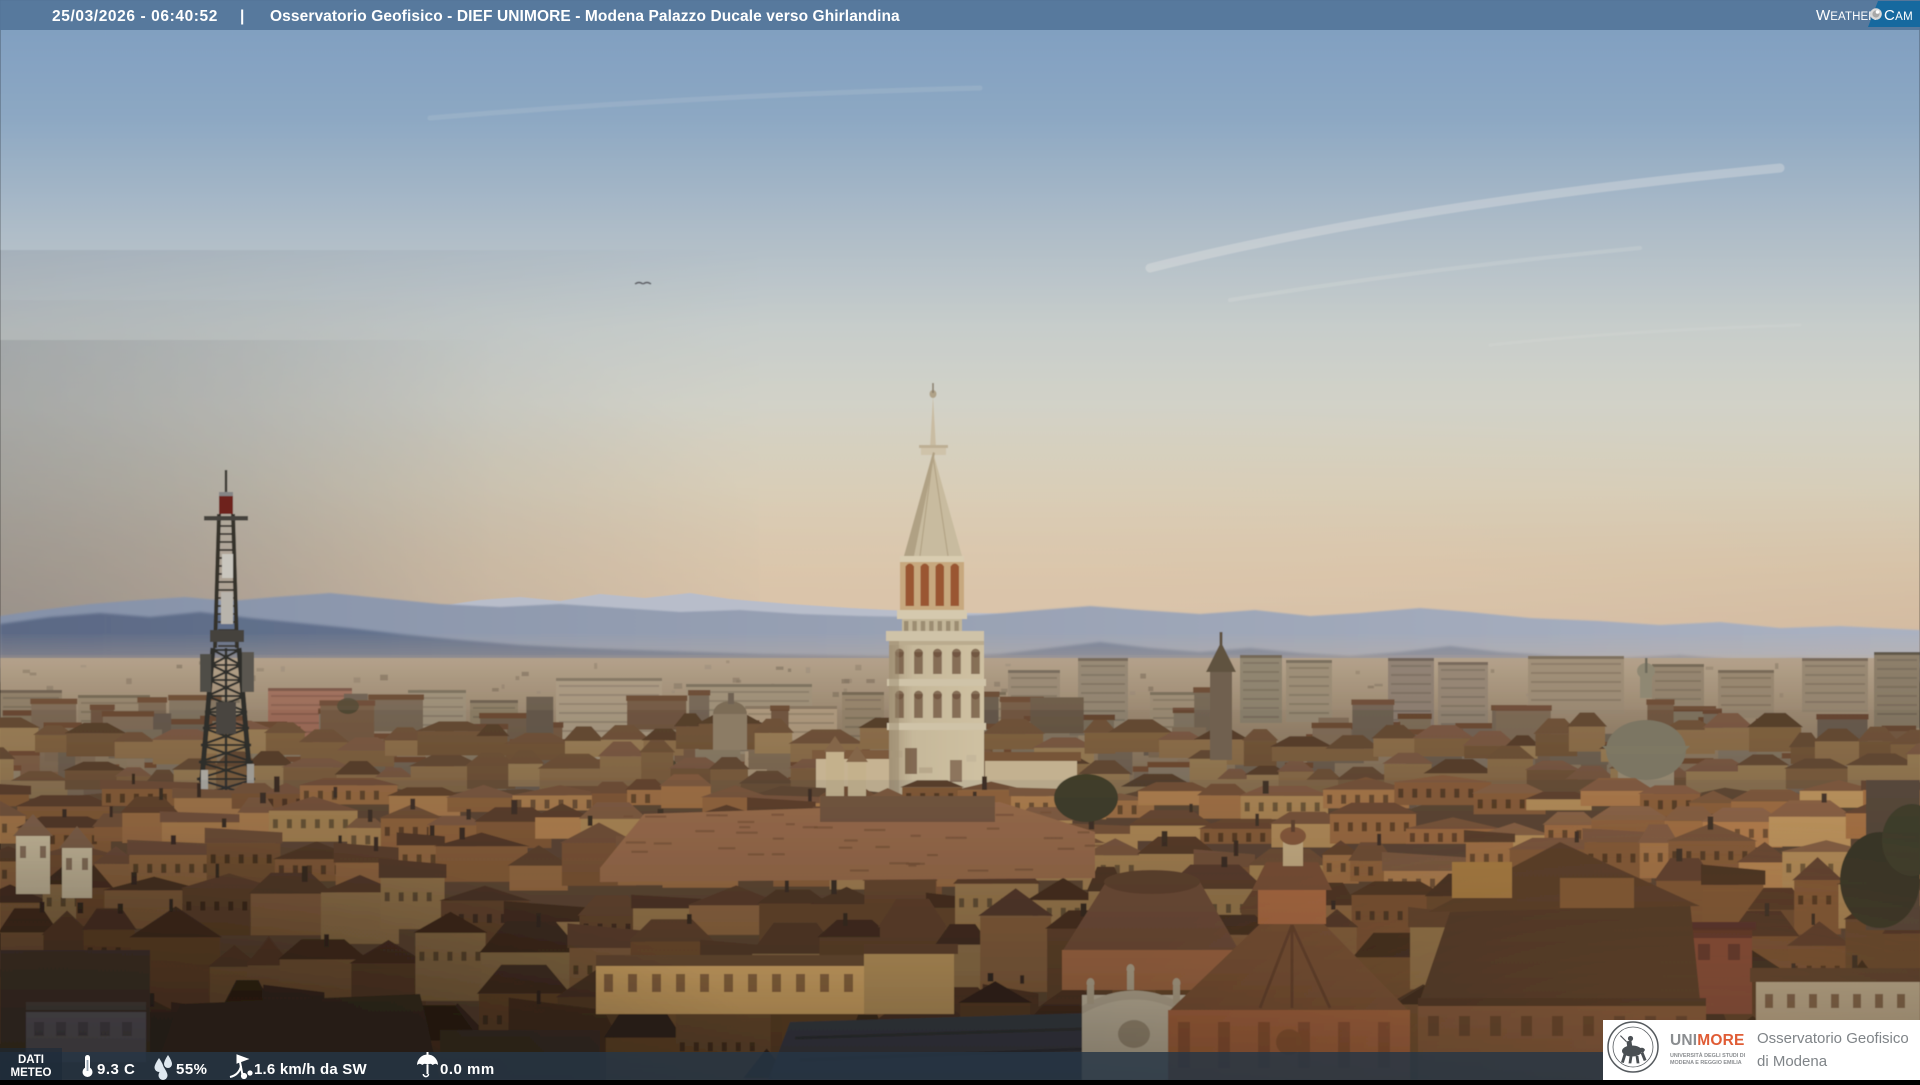 Image resolution: width=1920 pixels, height=1085 pixels. I want to click on svg-text: 1.6 km/h da SW, so click(310, 1069).